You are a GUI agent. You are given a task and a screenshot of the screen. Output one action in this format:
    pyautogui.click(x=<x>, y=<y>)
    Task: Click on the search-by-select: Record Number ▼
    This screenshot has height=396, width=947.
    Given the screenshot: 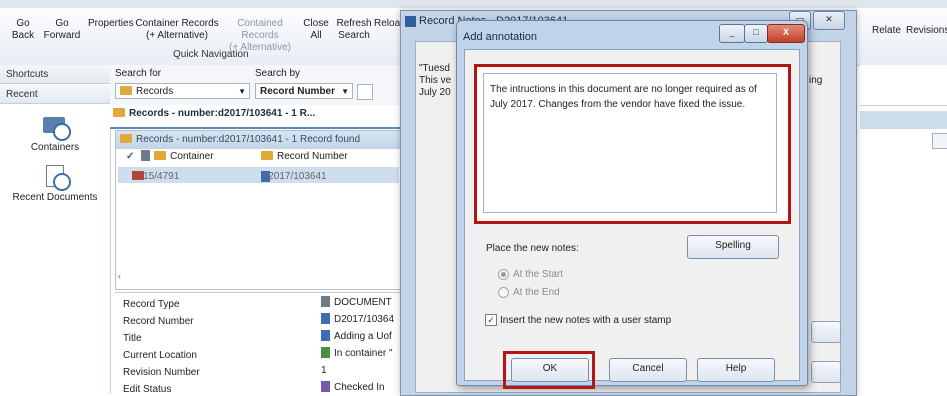 What is the action you would take?
    pyautogui.click(x=304, y=91)
    